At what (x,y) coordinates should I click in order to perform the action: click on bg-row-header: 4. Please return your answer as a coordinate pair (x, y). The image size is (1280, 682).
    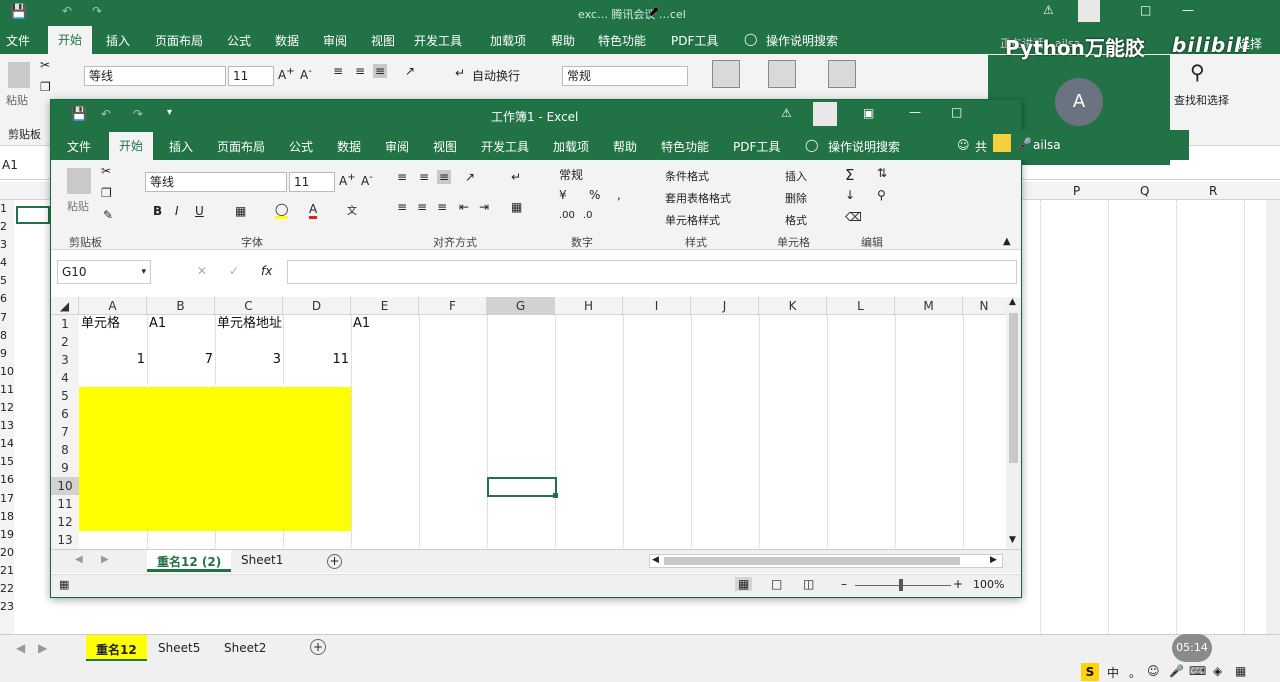
    Looking at the image, I should click on (7, 263).